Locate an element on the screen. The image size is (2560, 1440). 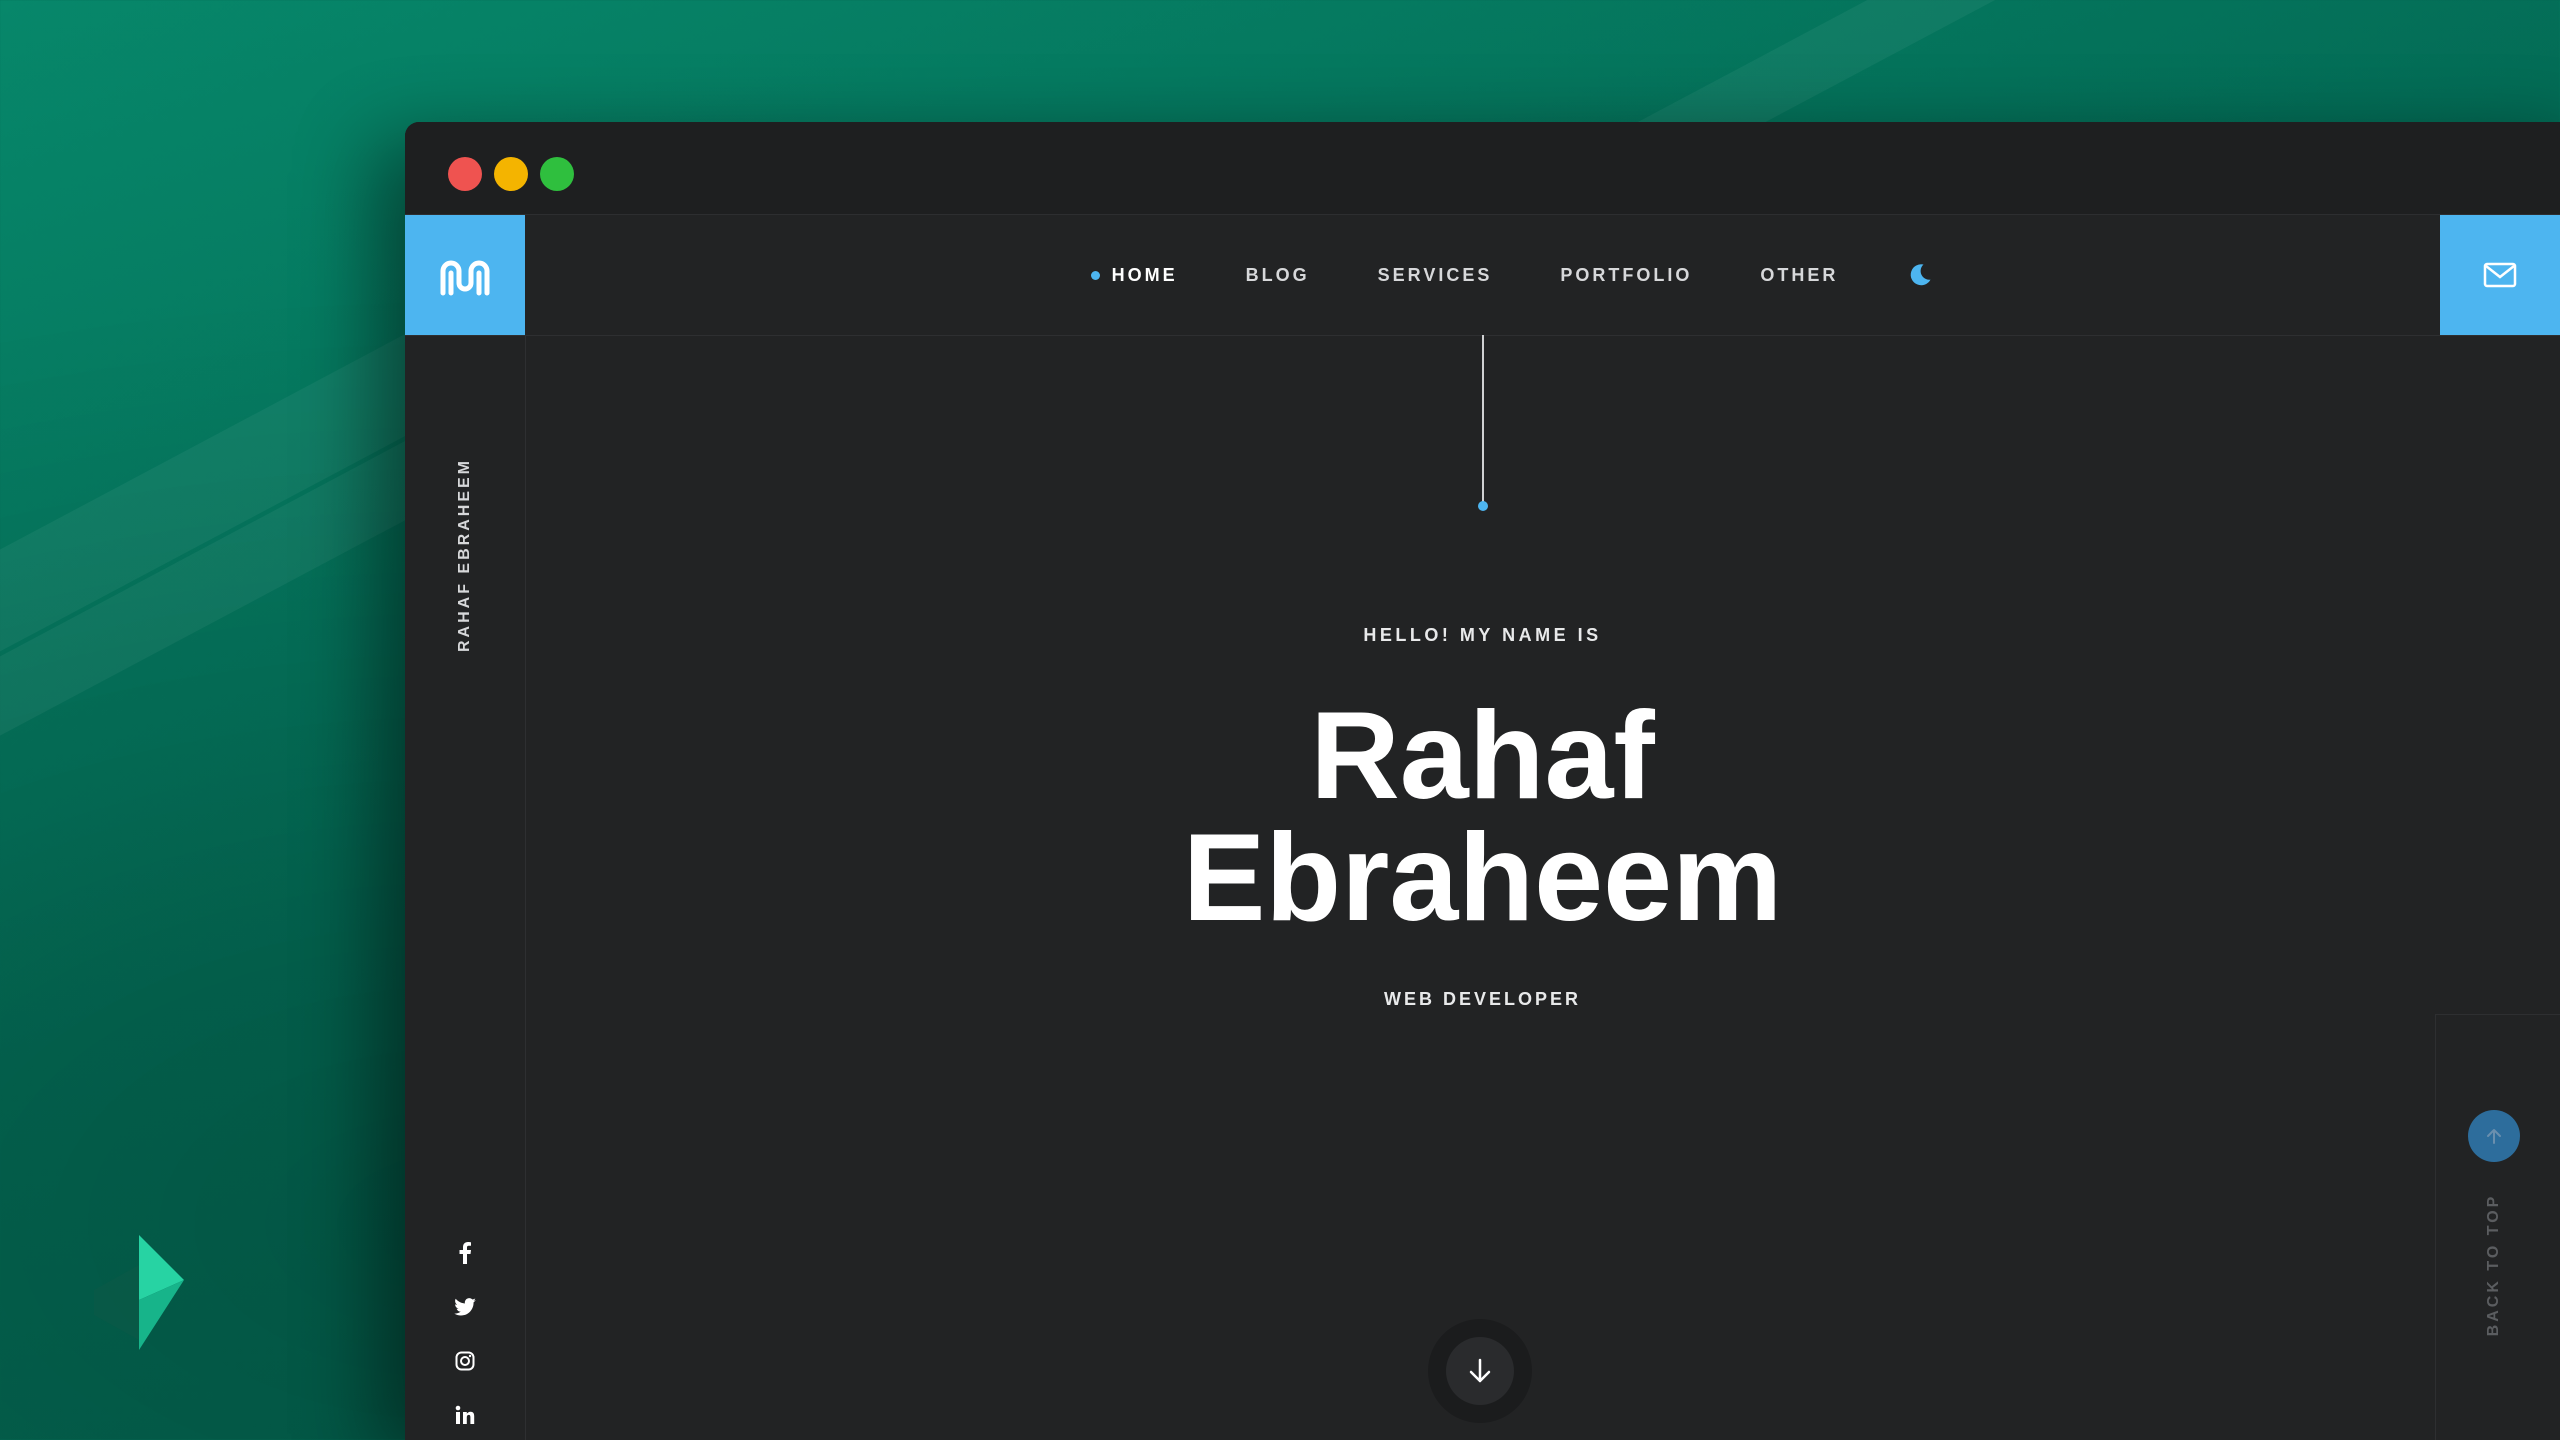
site-header: HOME BLOG SERVICES PORTFOLIO OTHER is located at coordinates (1482, 275).